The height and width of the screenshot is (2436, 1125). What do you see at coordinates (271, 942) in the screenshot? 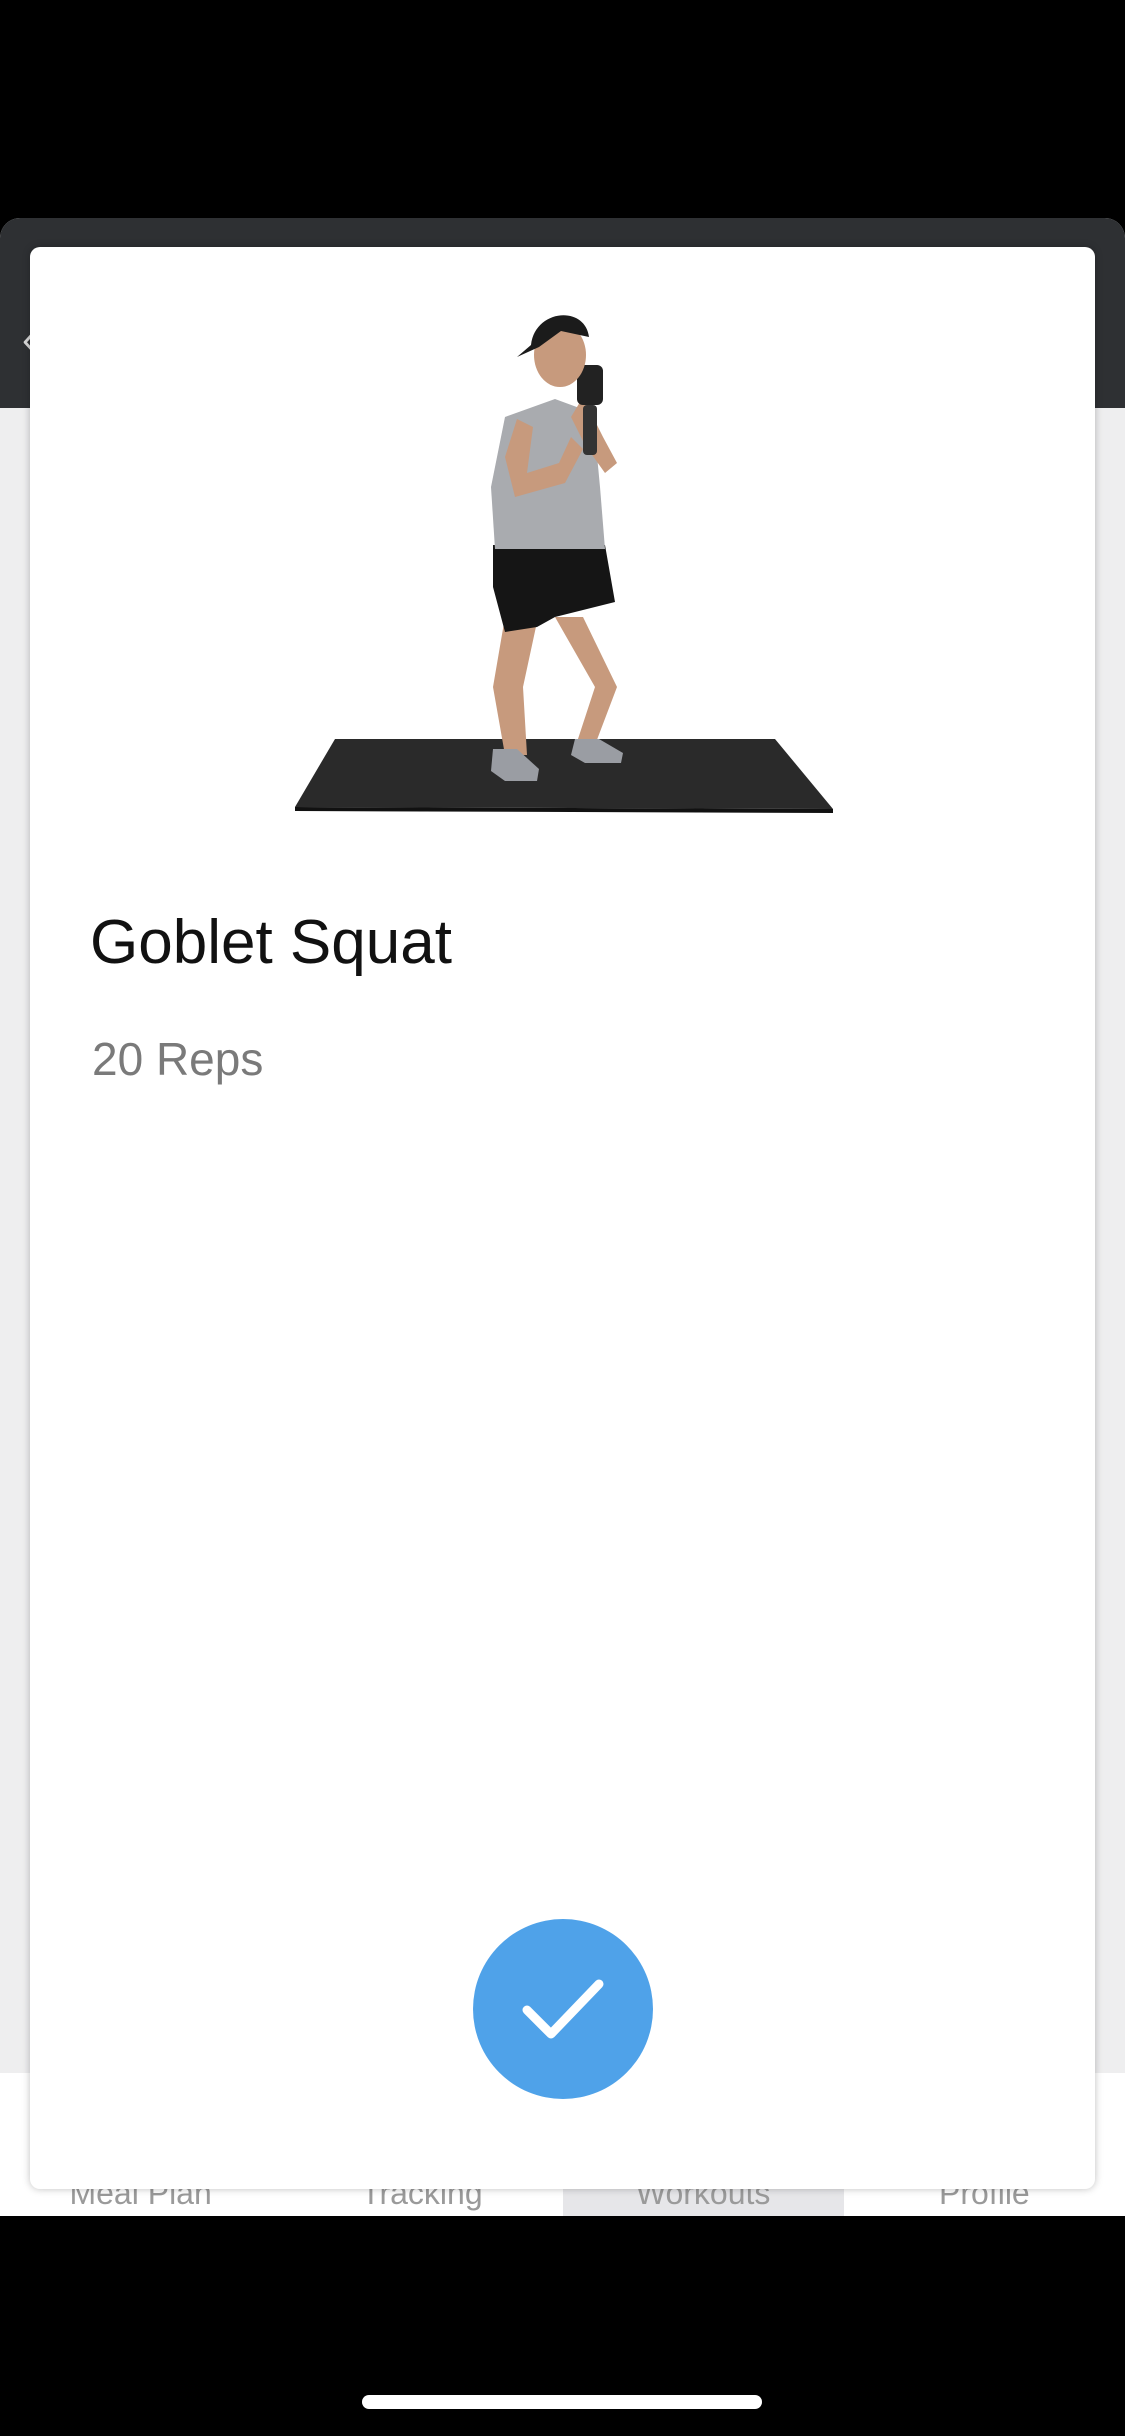
I see `exercise-title: Goblet Squat` at bounding box center [271, 942].